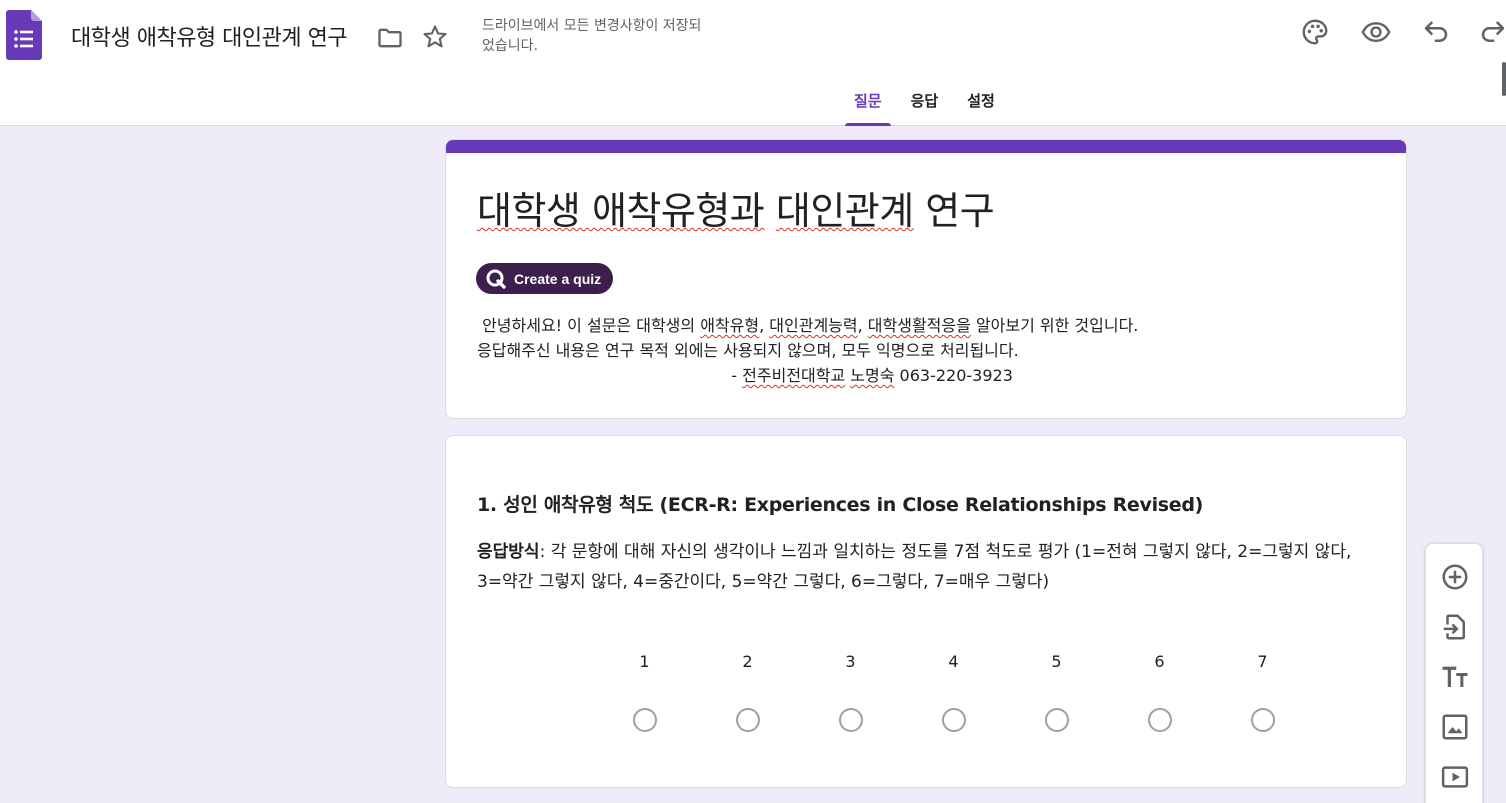 This screenshot has width=1506, height=803. I want to click on scale-option: 3, so click(850, 692).